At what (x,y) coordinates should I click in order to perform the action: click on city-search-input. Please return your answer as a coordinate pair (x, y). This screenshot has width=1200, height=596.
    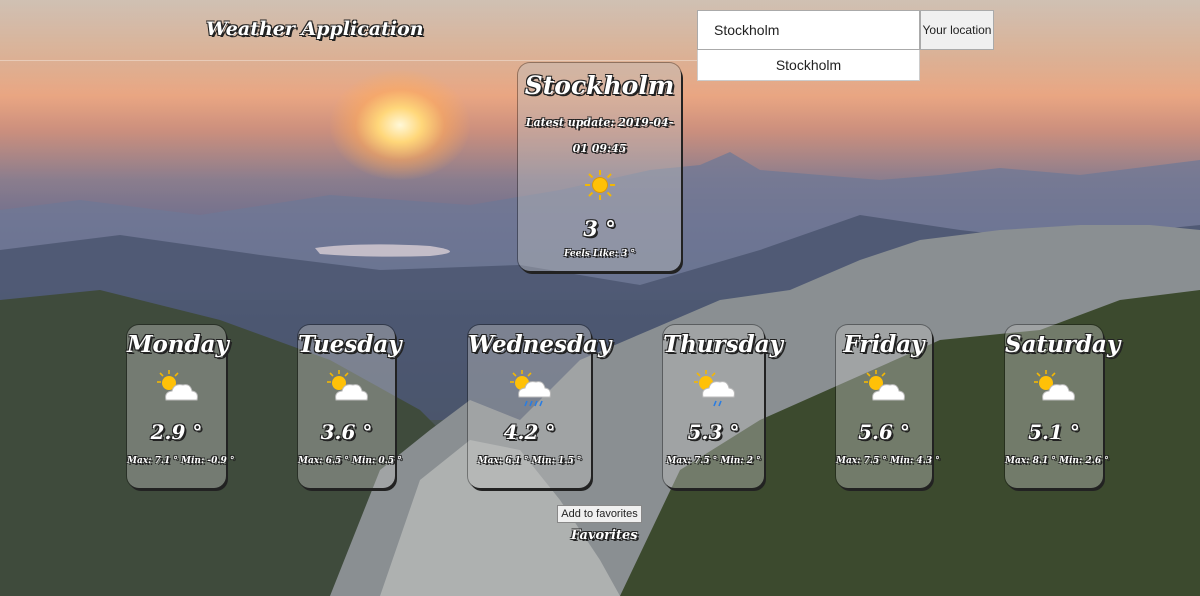
    Looking at the image, I should click on (808, 30).